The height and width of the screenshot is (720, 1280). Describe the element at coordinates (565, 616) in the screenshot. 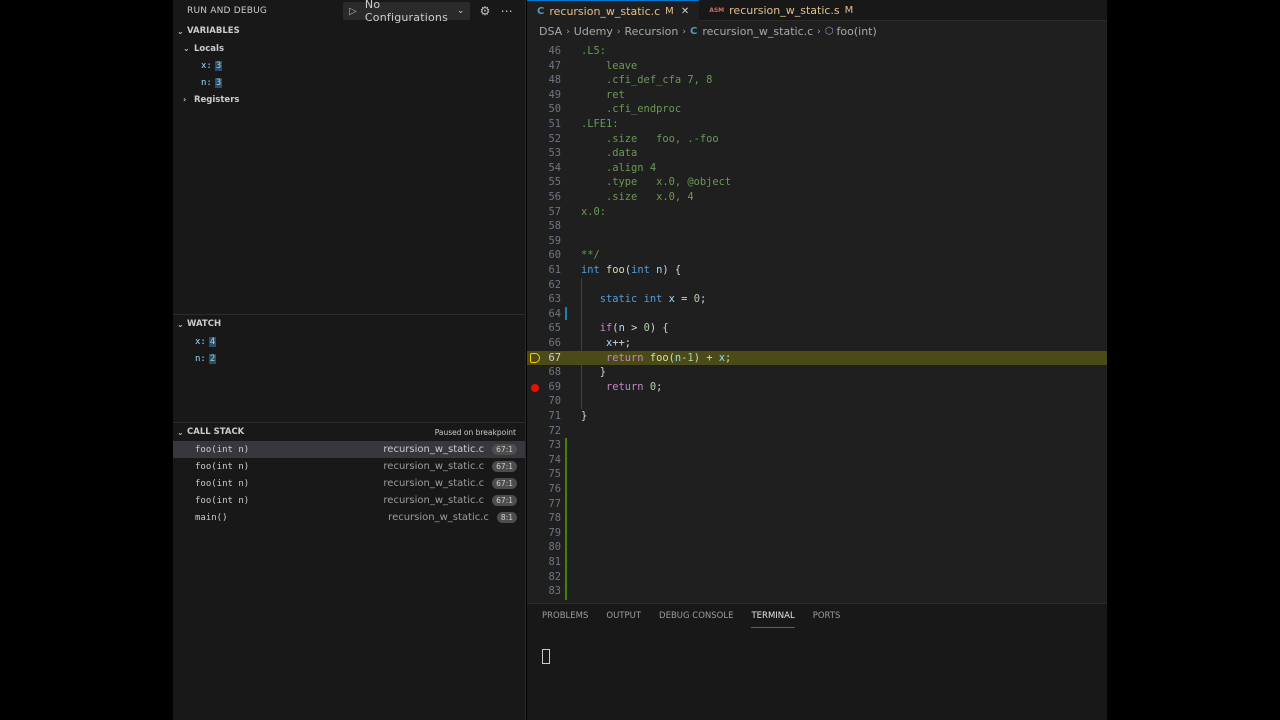

I see `tab-problems: PROBLEMS` at that location.